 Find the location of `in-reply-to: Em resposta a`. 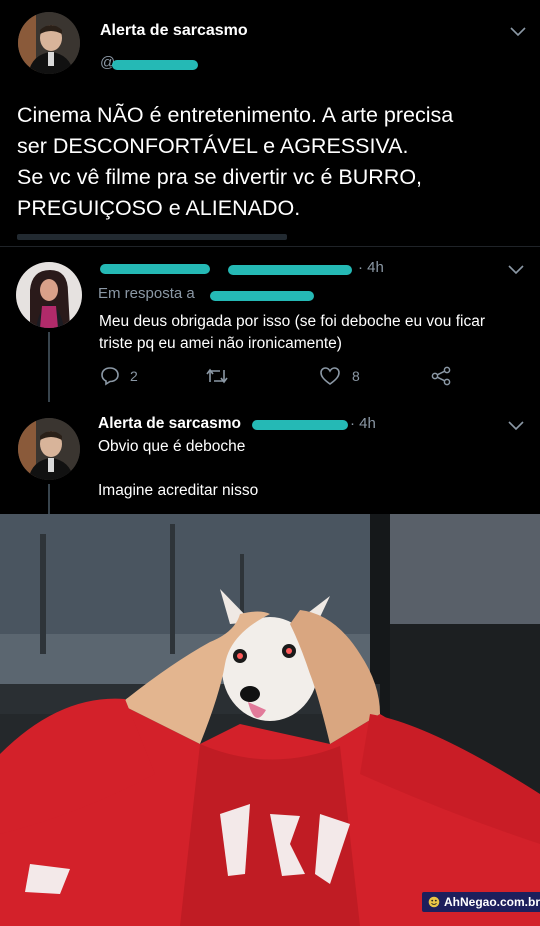

in-reply-to: Em resposta a is located at coordinates (208, 295).